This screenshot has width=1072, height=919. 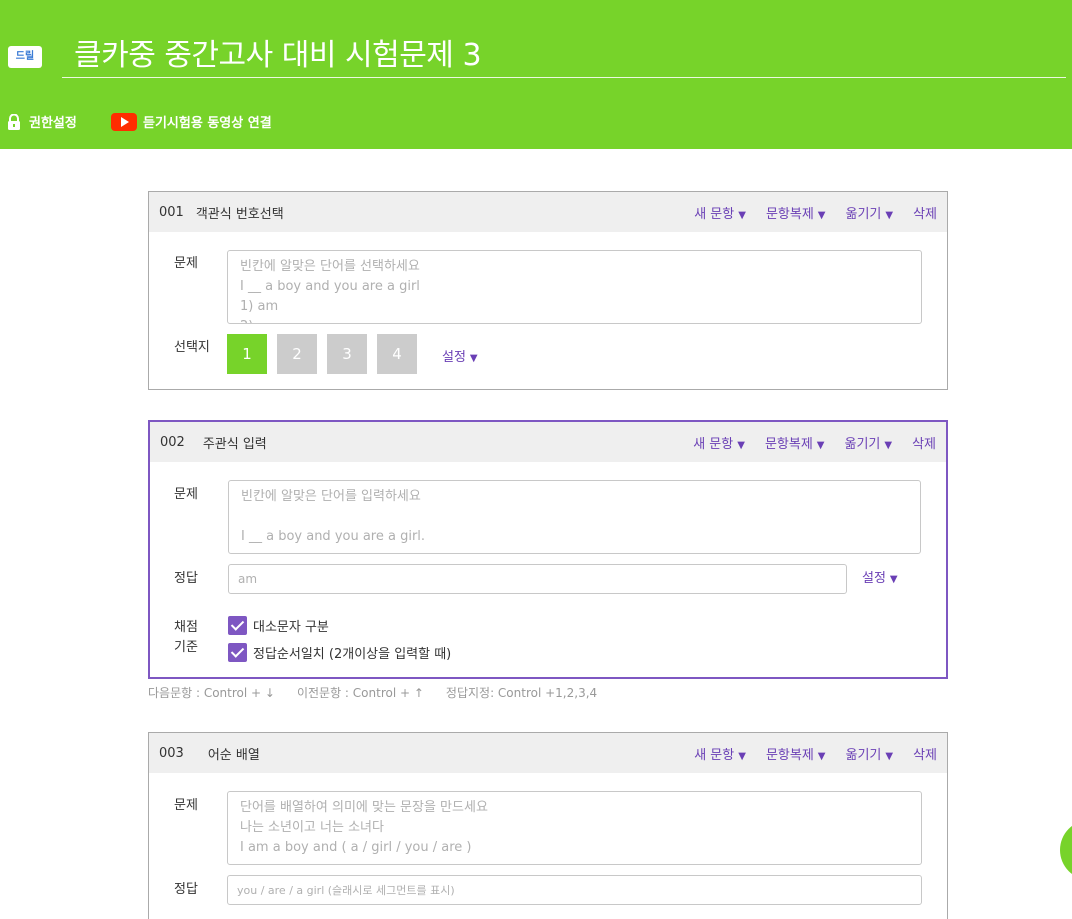 I want to click on permission-settings-link: 권한설정, so click(x=42, y=121).